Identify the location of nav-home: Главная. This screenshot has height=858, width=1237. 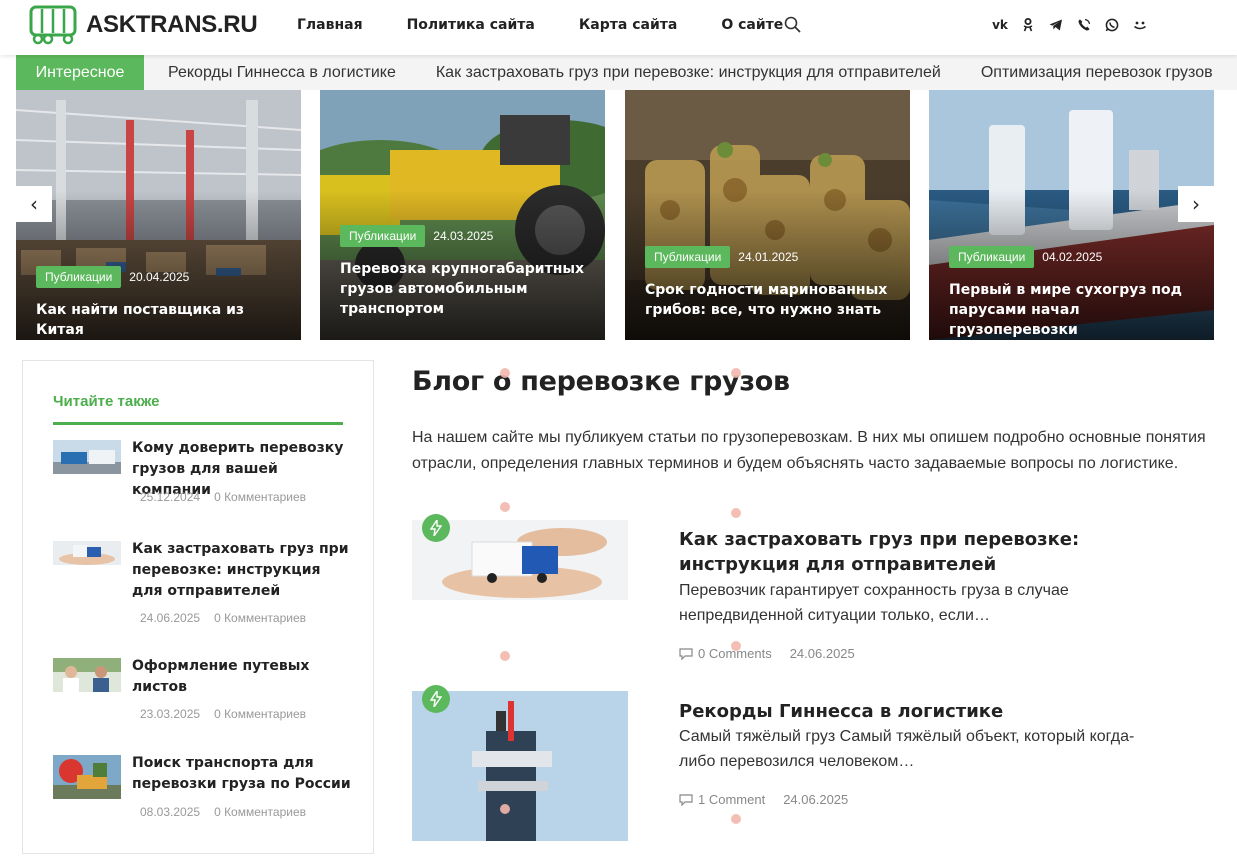
(330, 25).